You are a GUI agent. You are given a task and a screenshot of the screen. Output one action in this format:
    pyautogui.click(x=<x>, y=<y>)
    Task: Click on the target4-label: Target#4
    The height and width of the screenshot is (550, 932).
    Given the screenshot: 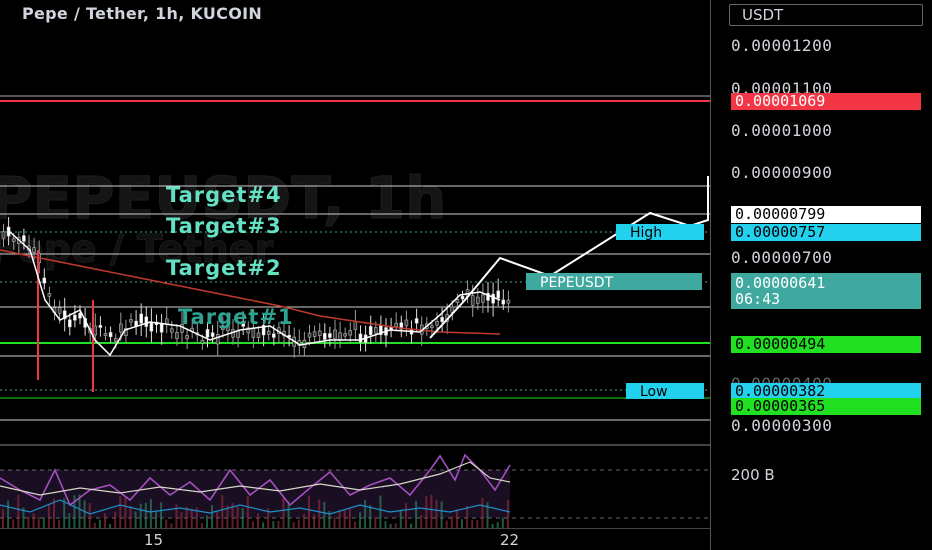 What is the action you would take?
    pyautogui.click(x=224, y=195)
    